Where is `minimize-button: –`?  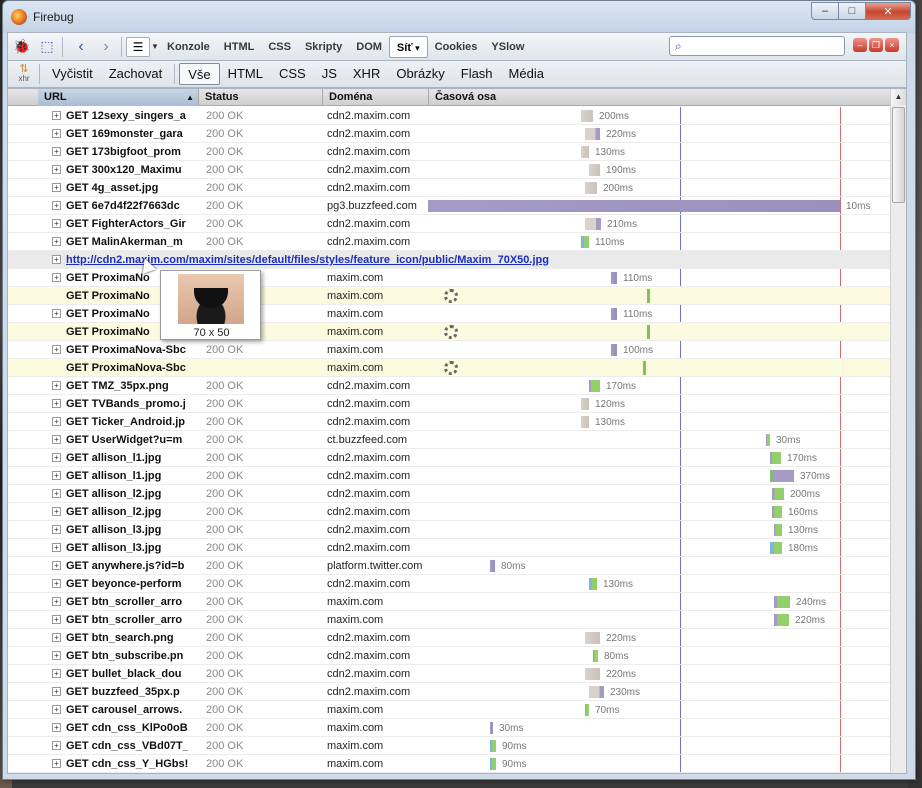 minimize-button: – is located at coordinates (825, 11).